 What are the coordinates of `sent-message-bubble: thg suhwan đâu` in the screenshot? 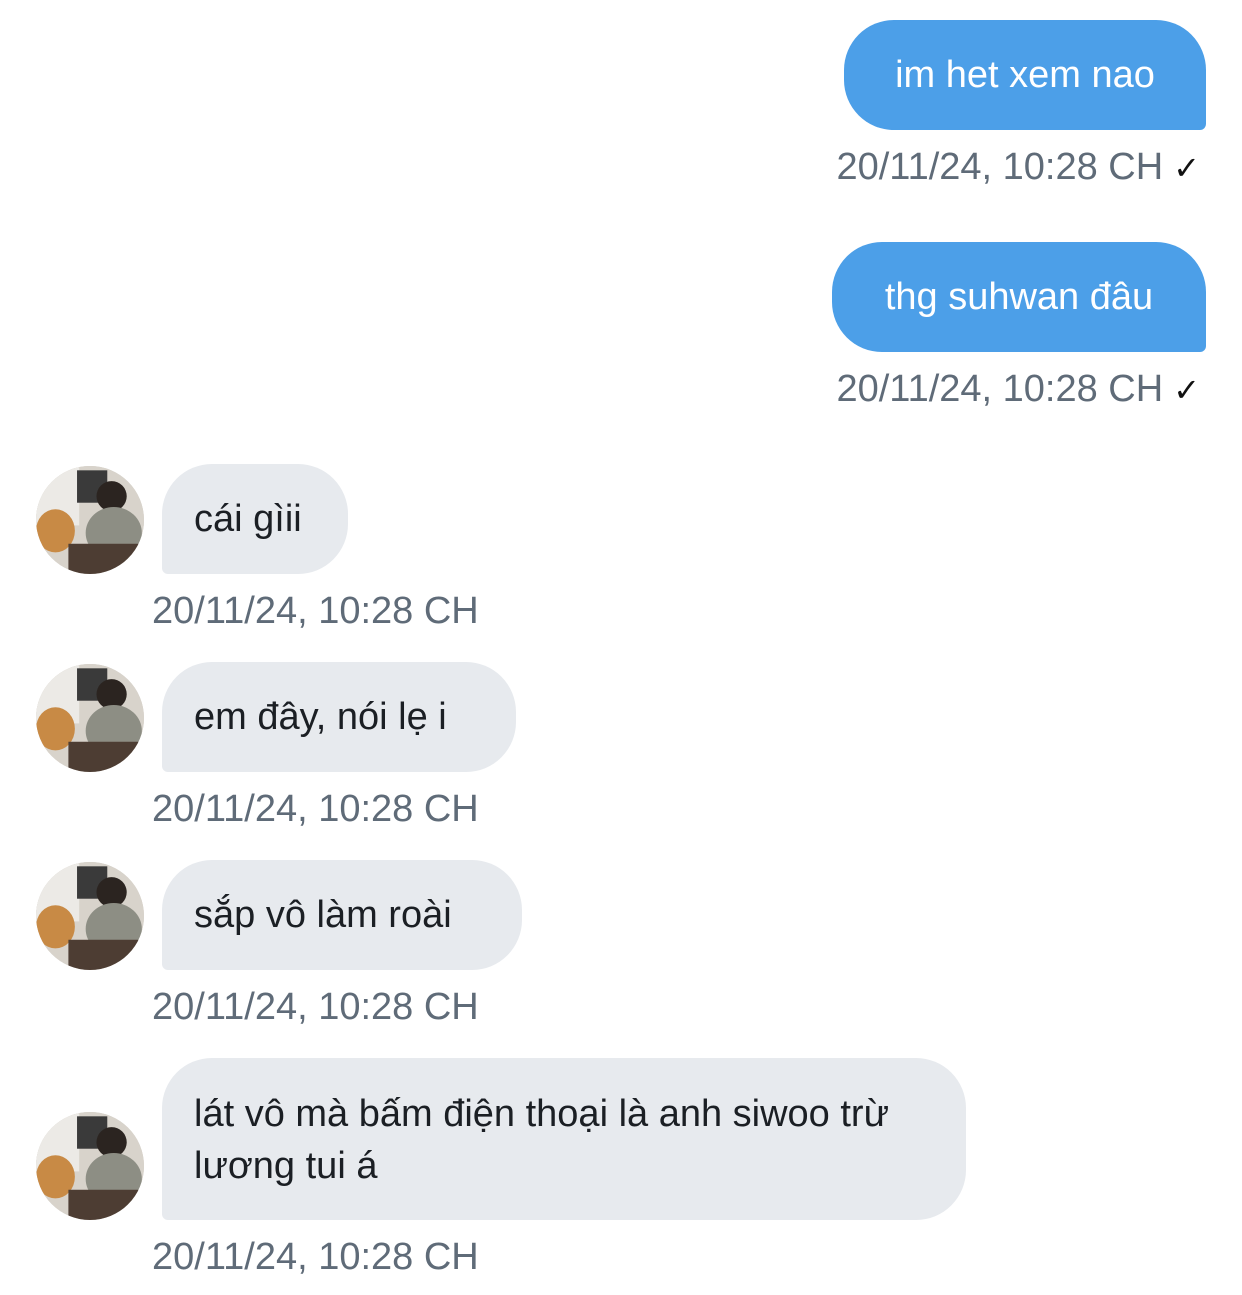 It's located at (1019, 297).